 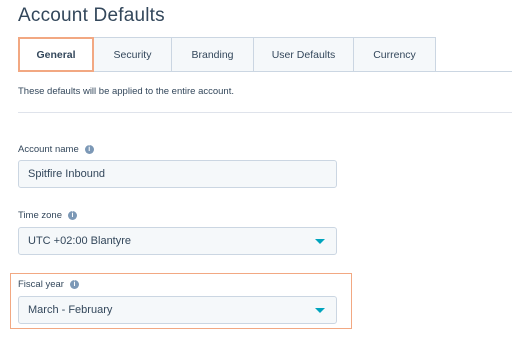 I want to click on tab-security: Security, so click(x=133, y=54).